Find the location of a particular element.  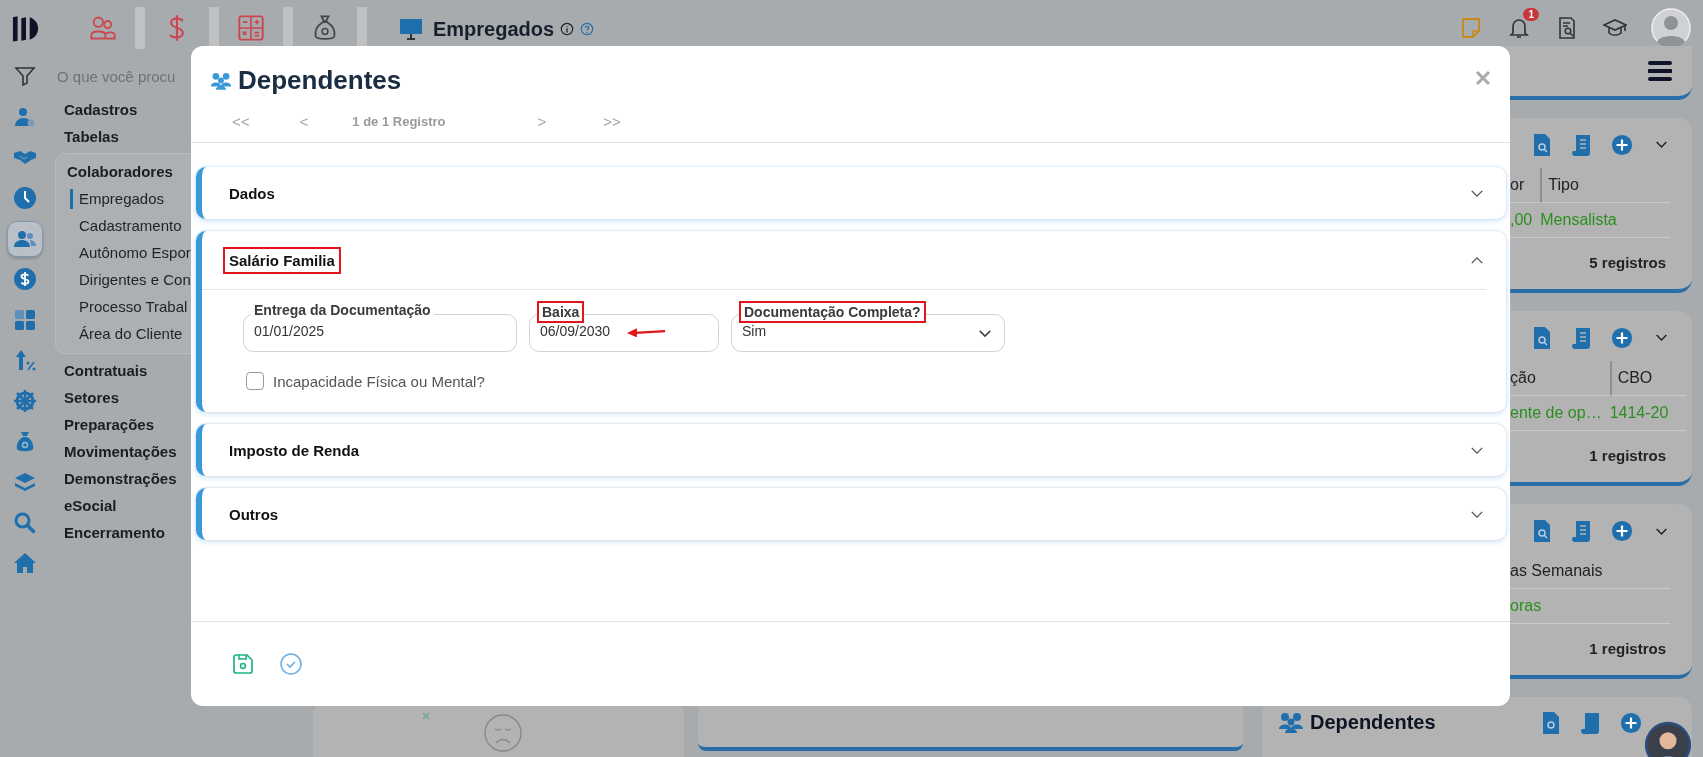

monitor-icon is located at coordinates (411, 29).